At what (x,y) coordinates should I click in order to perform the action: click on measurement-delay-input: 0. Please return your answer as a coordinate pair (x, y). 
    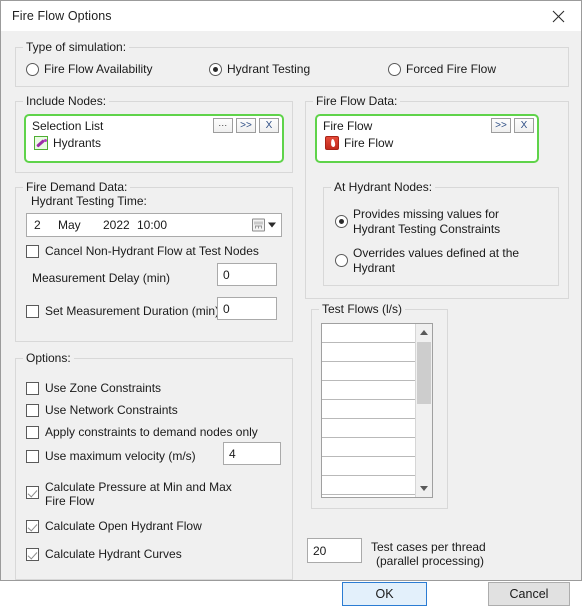
    Looking at the image, I should click on (247, 274).